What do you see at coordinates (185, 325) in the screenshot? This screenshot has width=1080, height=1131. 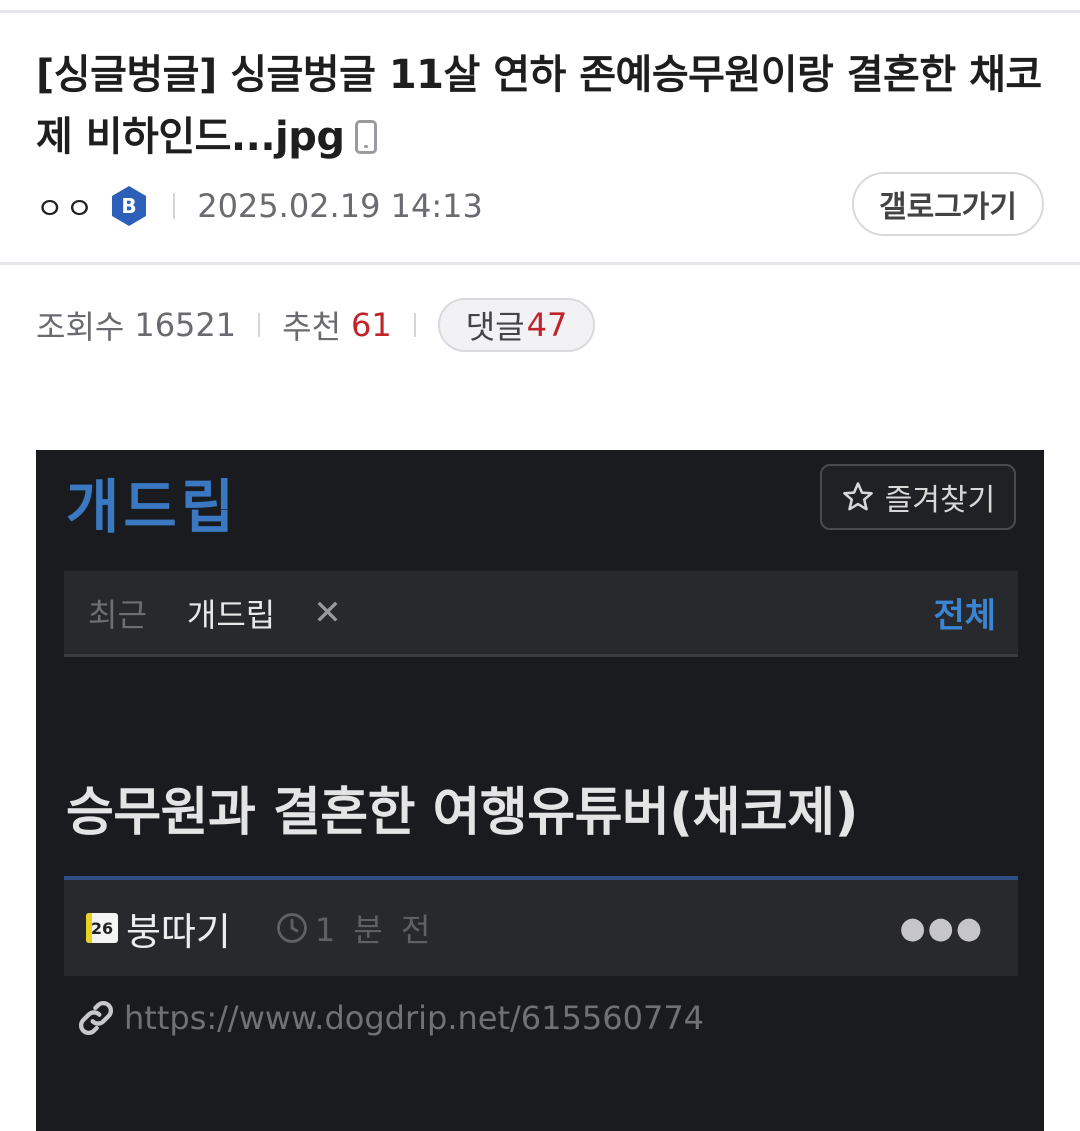 I see `views-count: 16521` at bounding box center [185, 325].